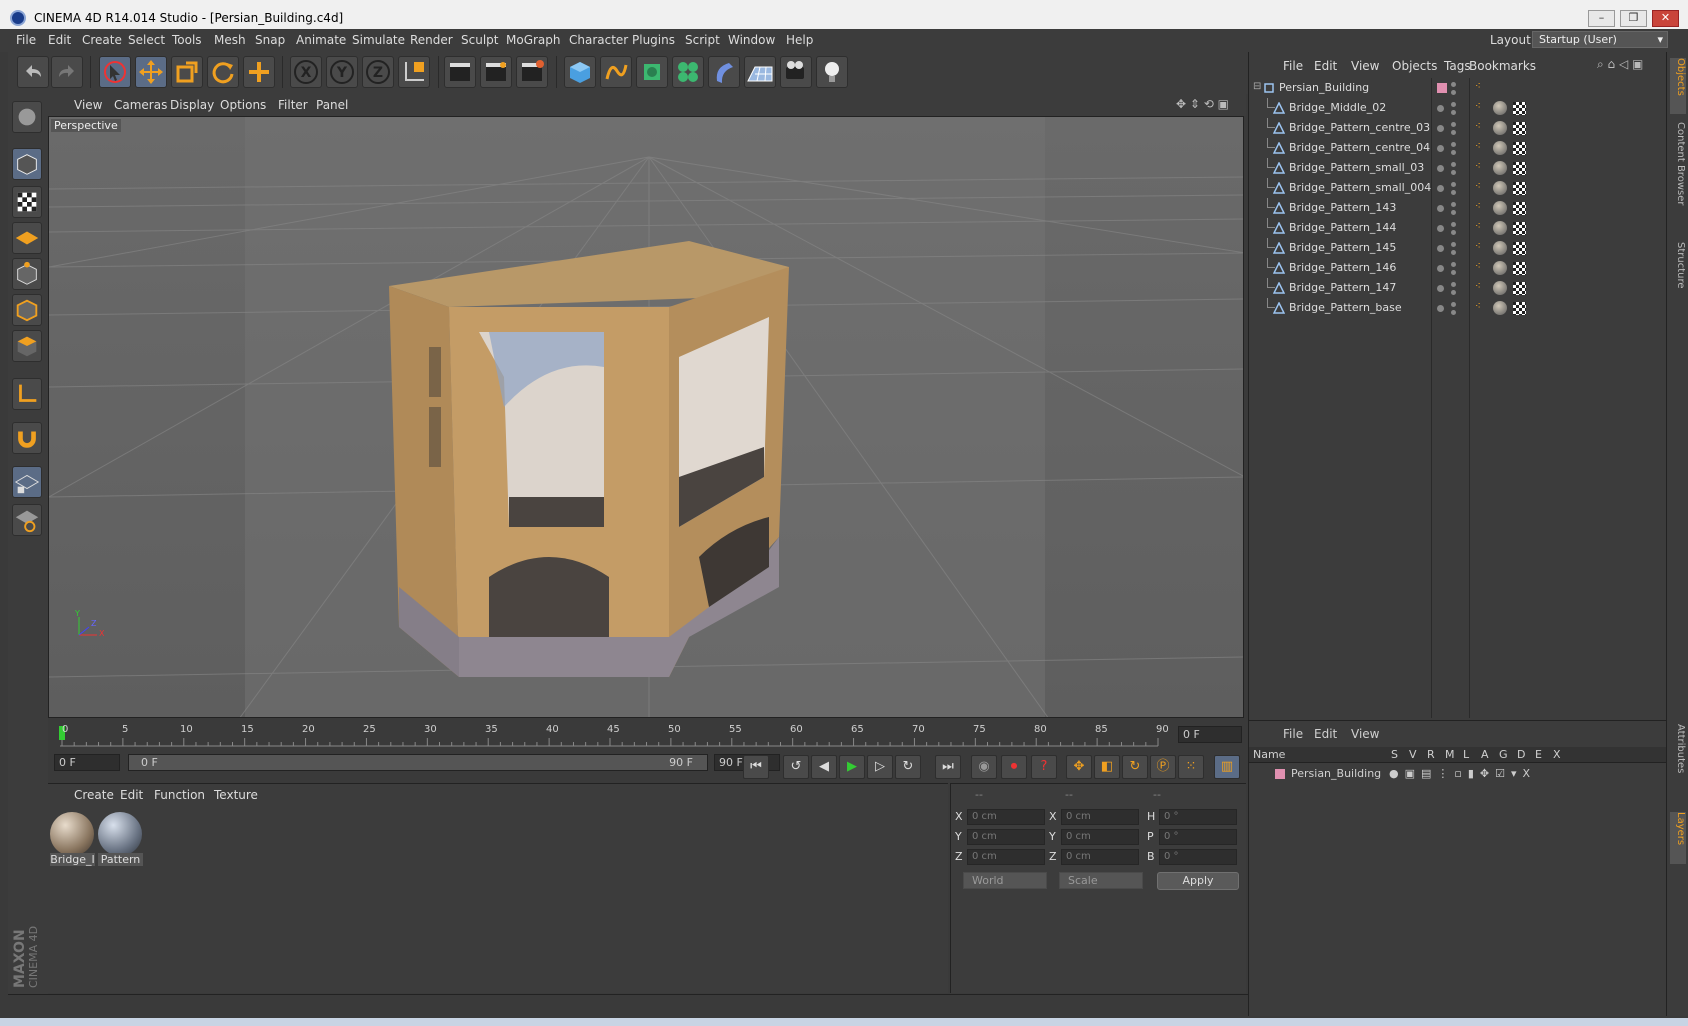 The image size is (1688, 1026). What do you see at coordinates (27, 238) in the screenshot?
I see `workplane-mode-button` at bounding box center [27, 238].